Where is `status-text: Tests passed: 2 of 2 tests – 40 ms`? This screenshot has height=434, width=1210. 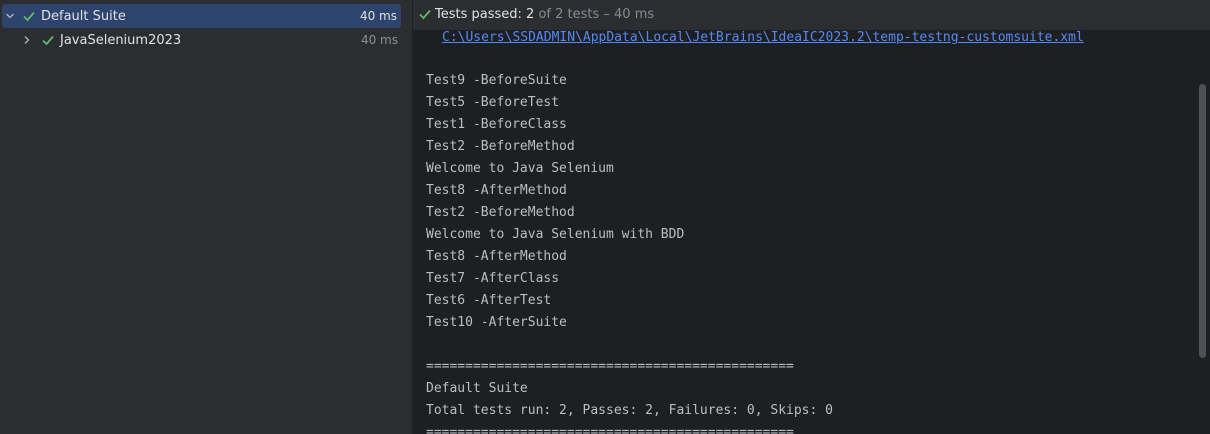
status-text: Tests passed: 2 of 2 tests – 40 ms is located at coordinates (544, 14).